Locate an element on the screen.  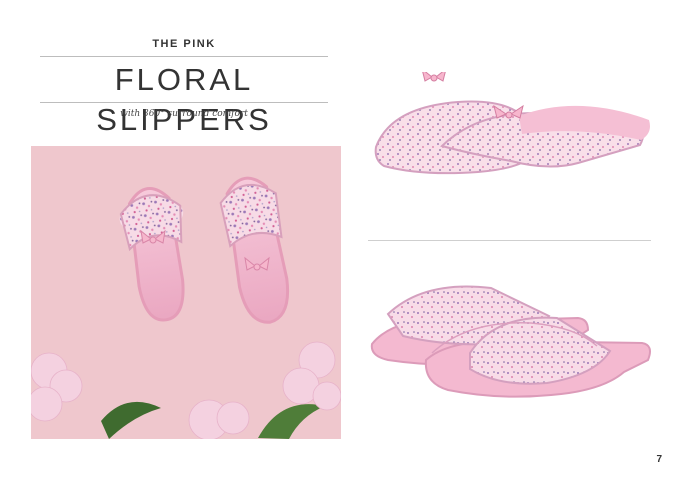
title-rule-top is located at coordinates (184, 56).